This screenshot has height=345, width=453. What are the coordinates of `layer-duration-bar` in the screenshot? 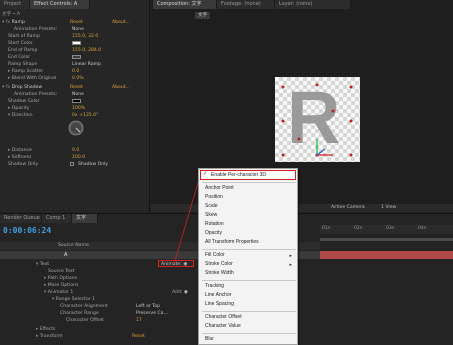 It's located at (386, 255).